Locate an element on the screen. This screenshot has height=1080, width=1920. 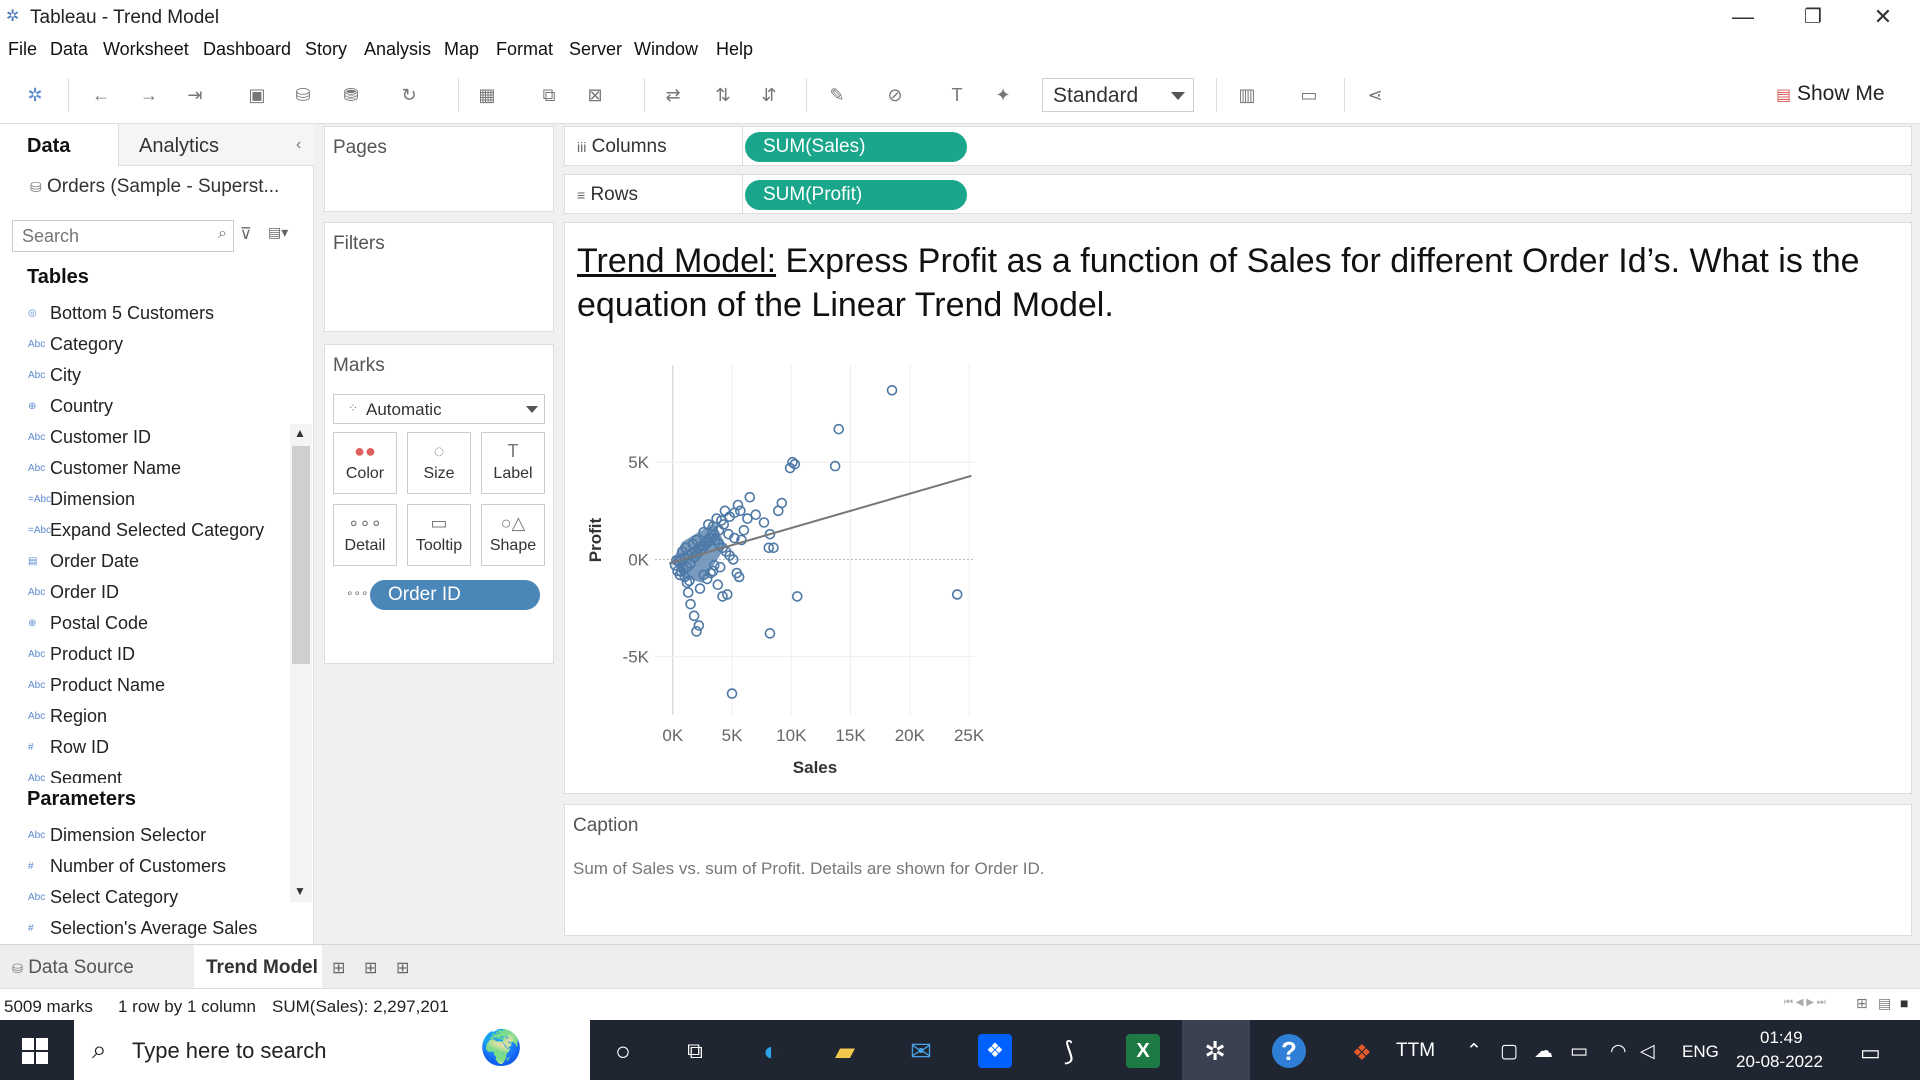
show-mark-labels-icon: T is located at coordinates (957, 95).